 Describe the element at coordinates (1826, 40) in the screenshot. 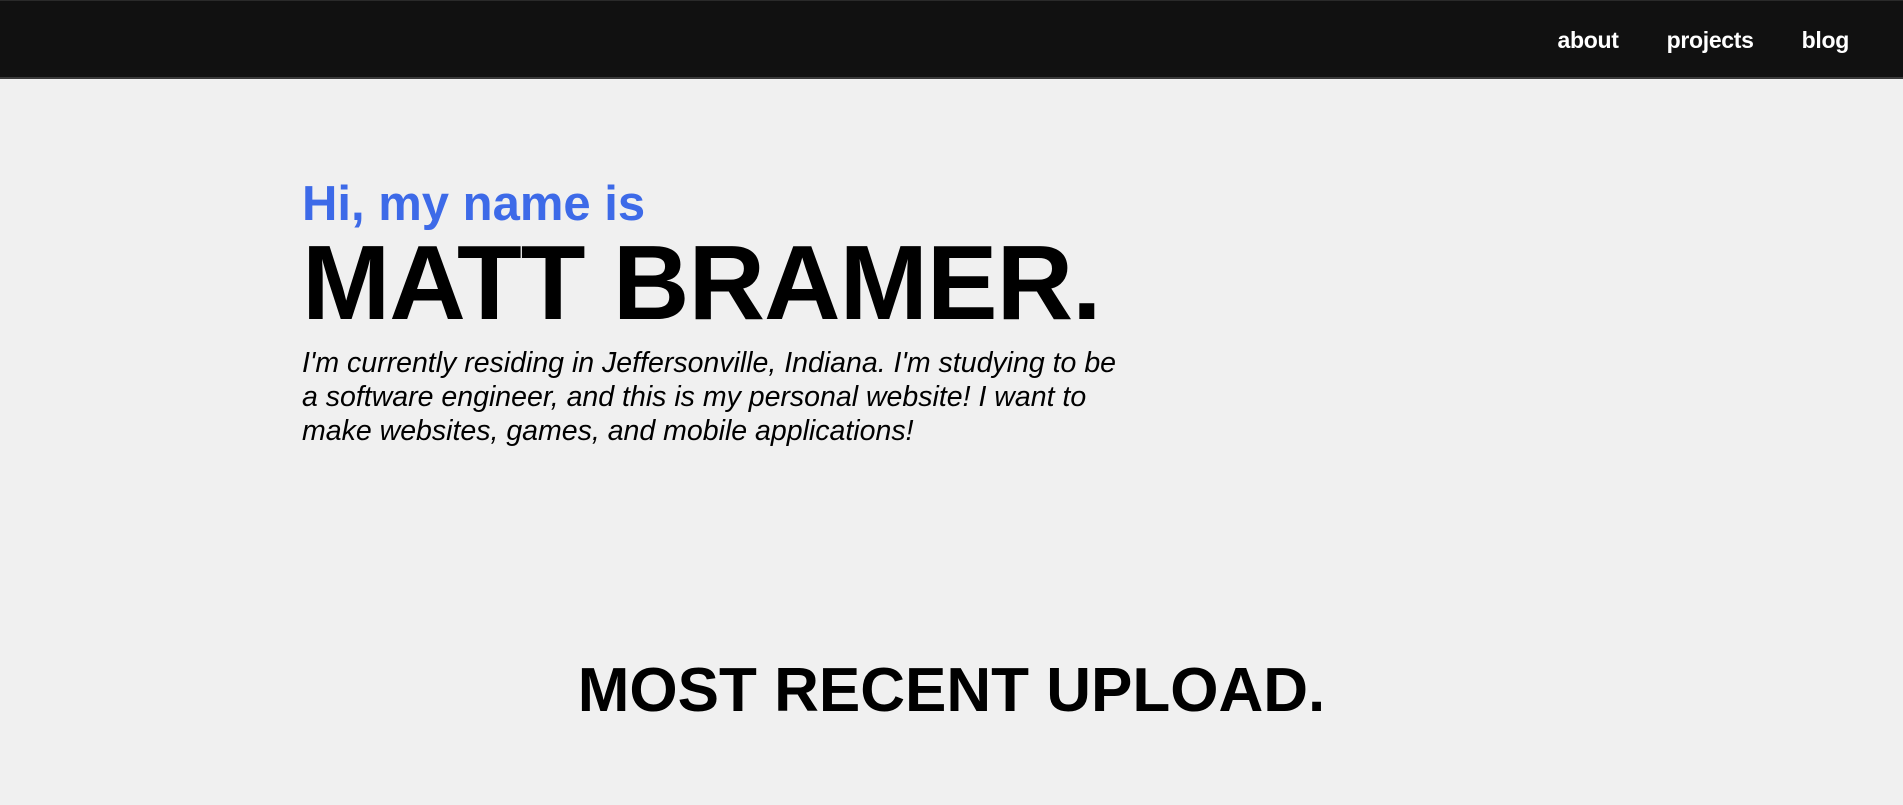

I see `nav-link-blog: blog` at that location.